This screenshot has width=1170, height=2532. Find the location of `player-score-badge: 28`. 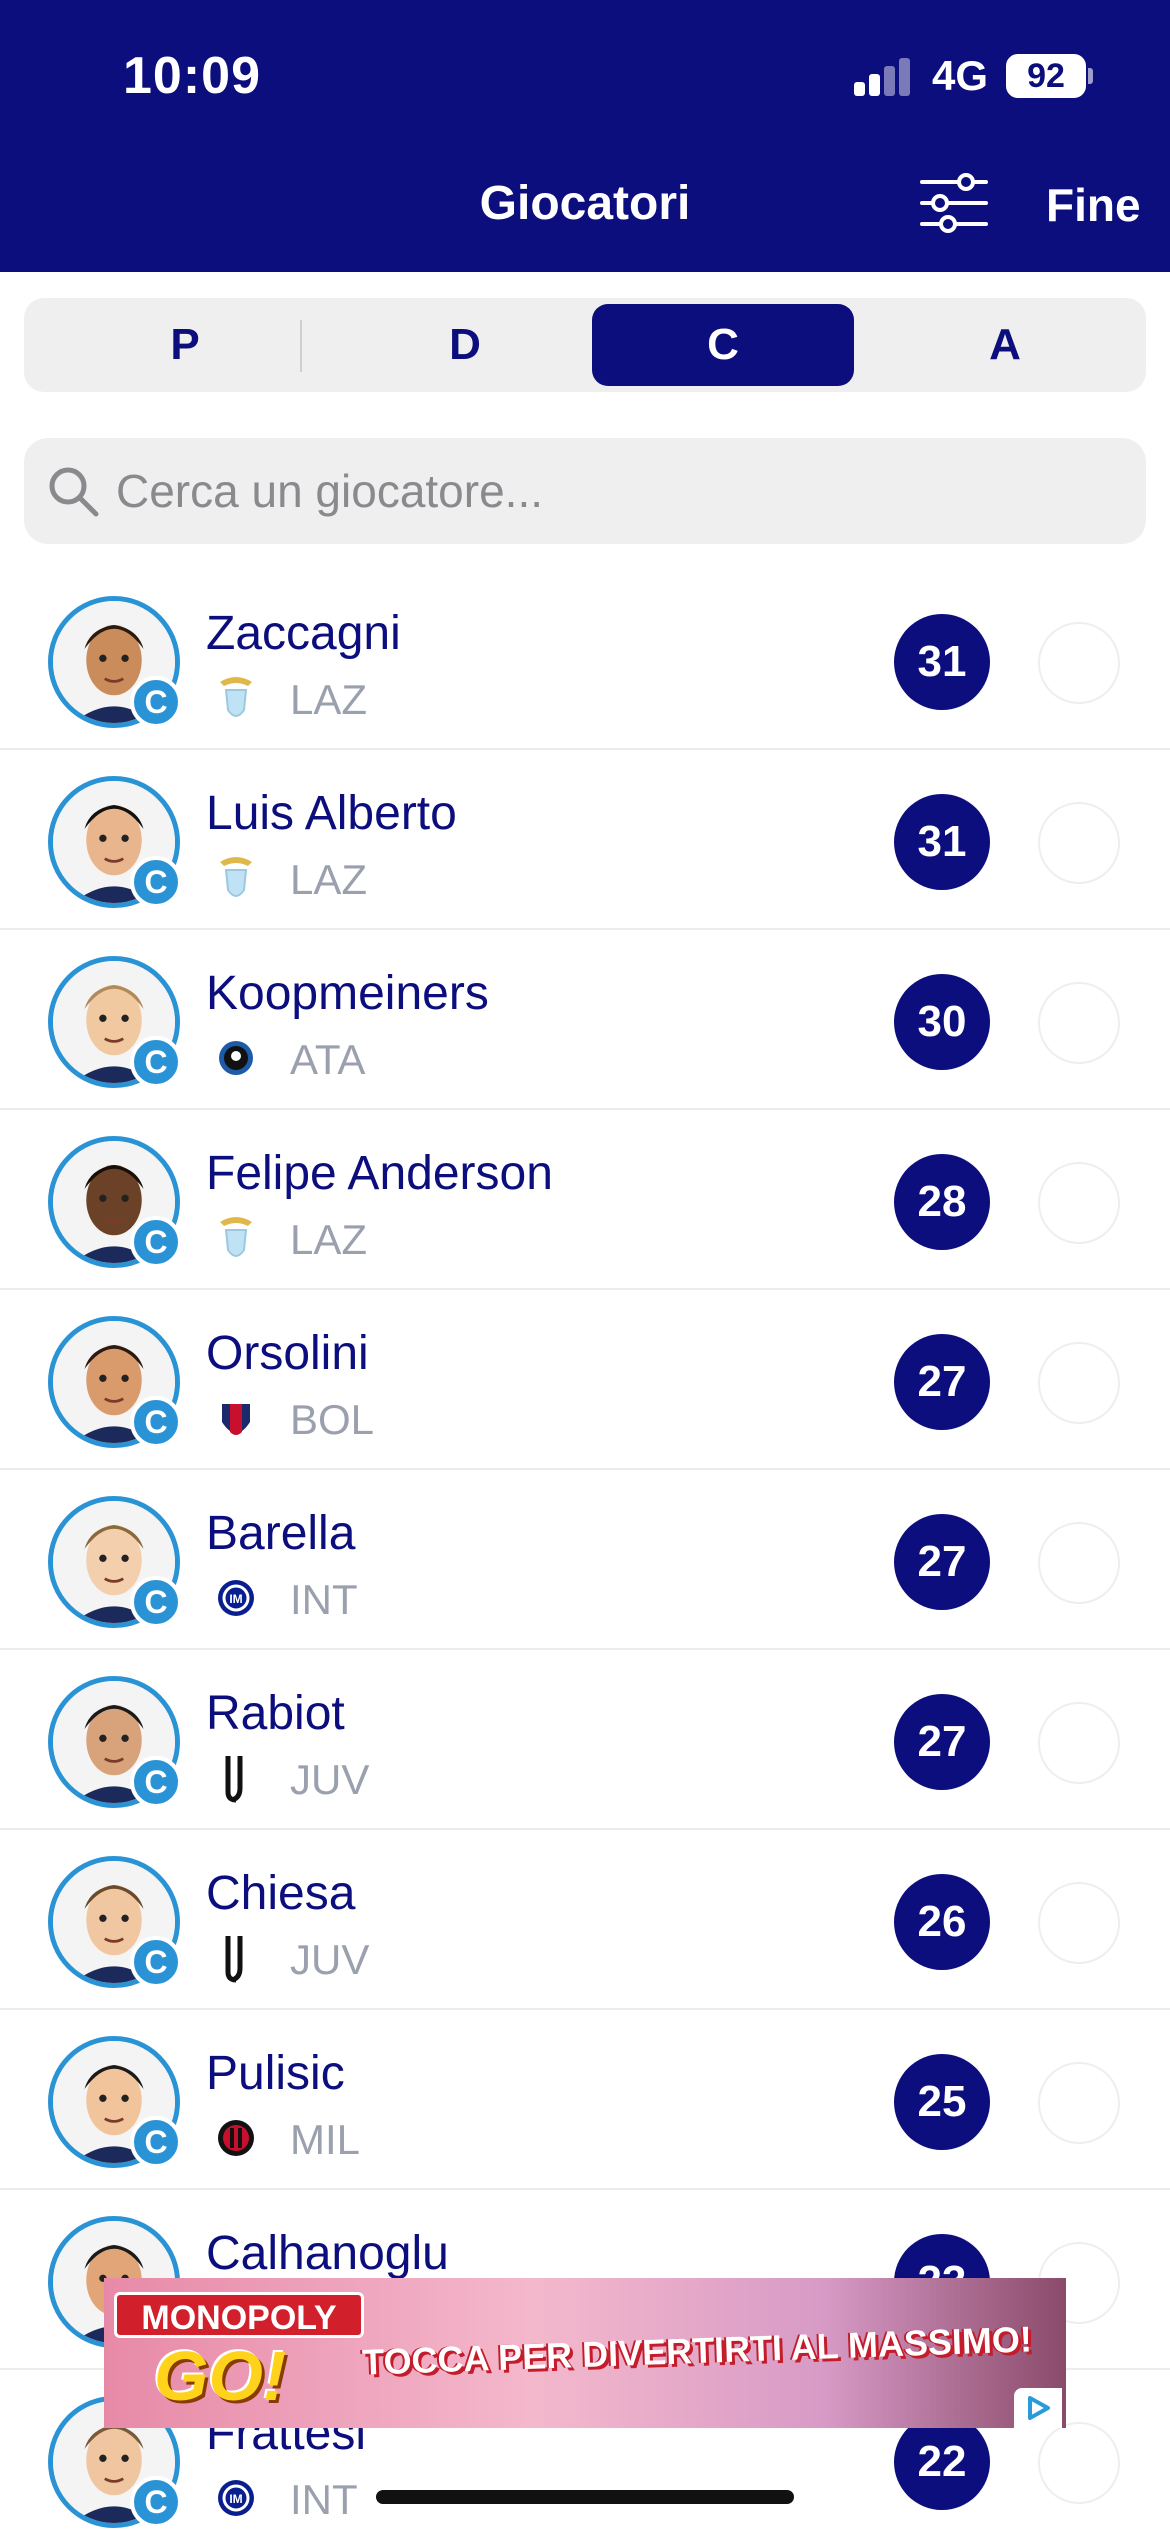

player-score-badge: 28 is located at coordinates (942, 1202).